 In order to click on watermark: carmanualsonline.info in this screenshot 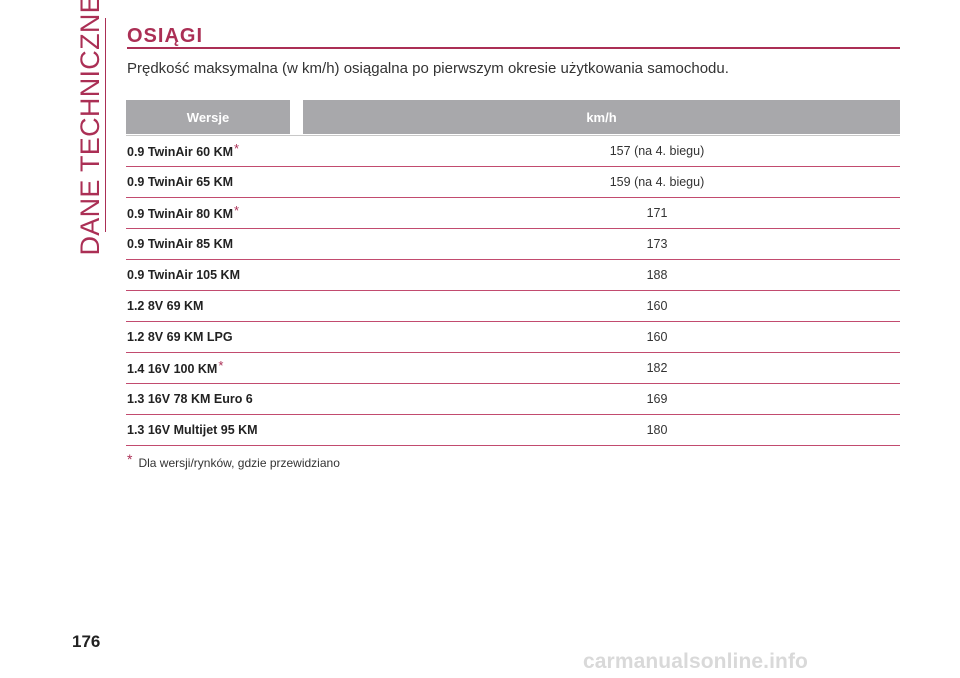, I will do `click(695, 661)`.